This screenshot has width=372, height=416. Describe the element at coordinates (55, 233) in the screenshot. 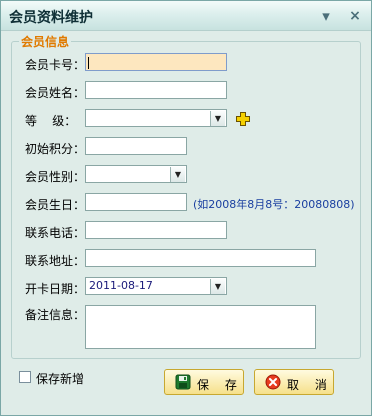

I see `phone-label: 联系电话：` at that location.